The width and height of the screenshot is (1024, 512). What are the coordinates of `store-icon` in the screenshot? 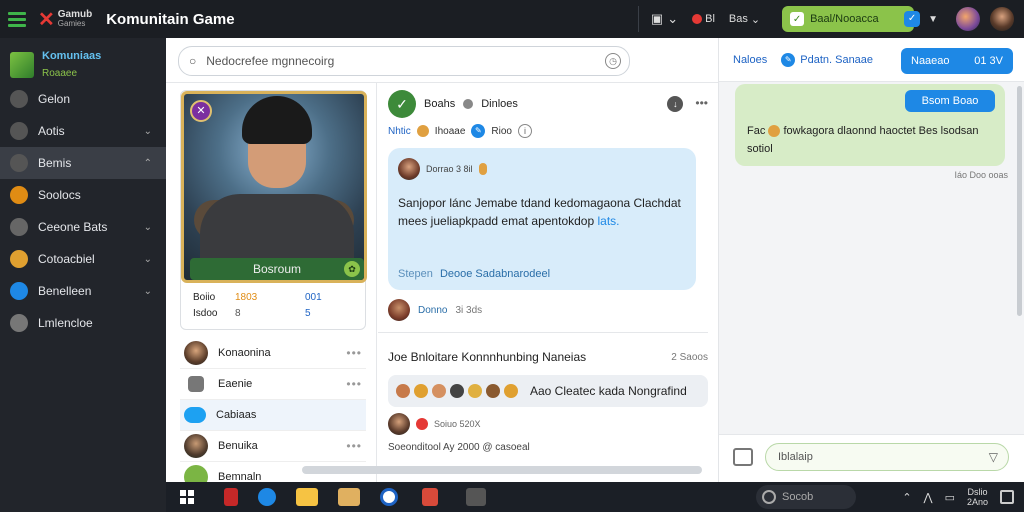 It's located at (349, 497).